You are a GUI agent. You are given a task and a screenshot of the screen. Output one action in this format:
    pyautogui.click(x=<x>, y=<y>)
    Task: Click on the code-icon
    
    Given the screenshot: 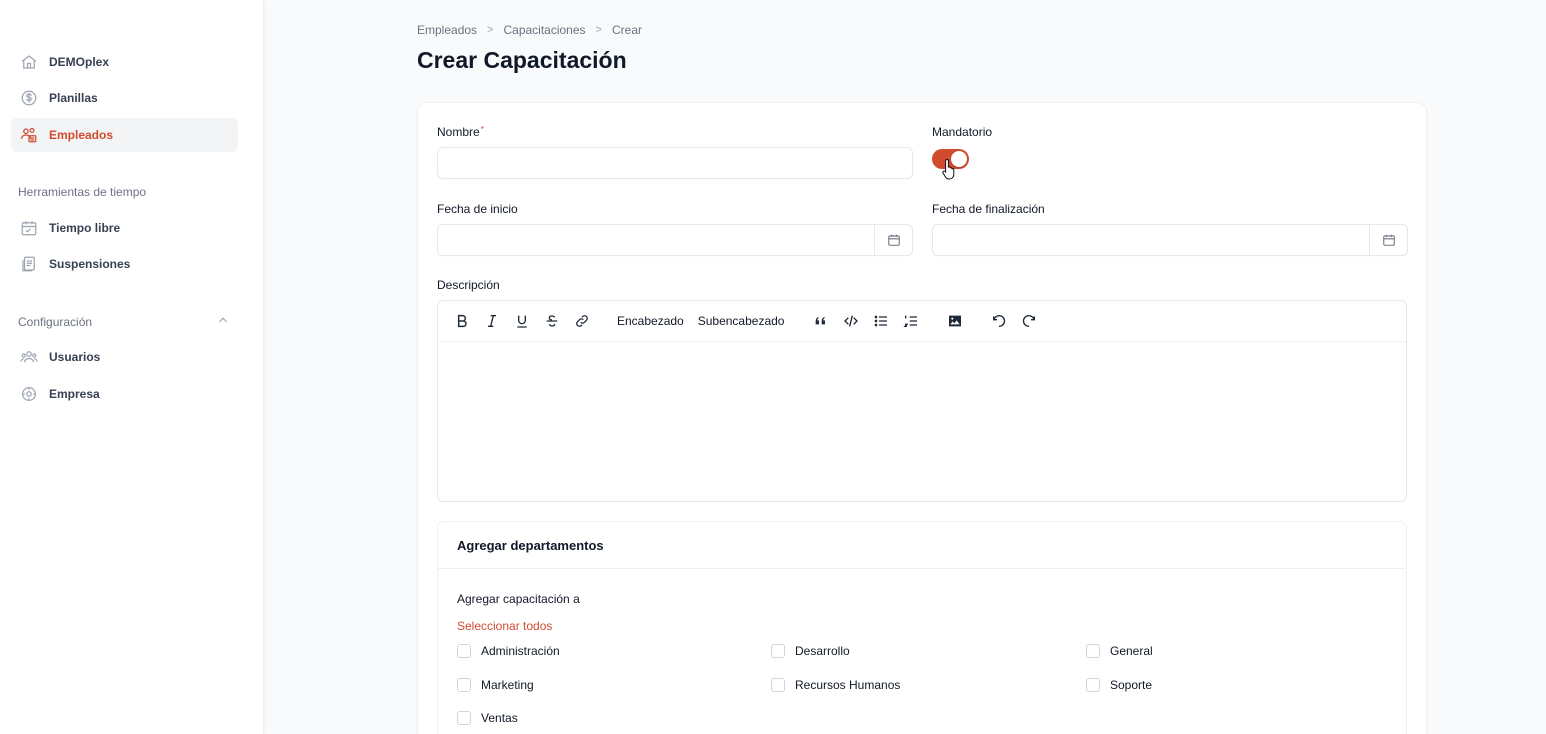 What is the action you would take?
    pyautogui.click(x=851, y=321)
    